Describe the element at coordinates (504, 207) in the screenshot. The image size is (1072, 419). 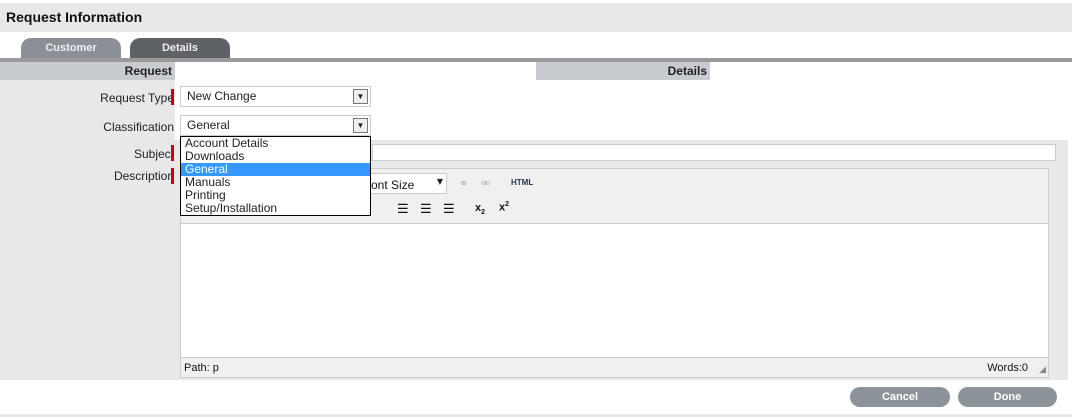
I see `superscript-icon: x2` at that location.